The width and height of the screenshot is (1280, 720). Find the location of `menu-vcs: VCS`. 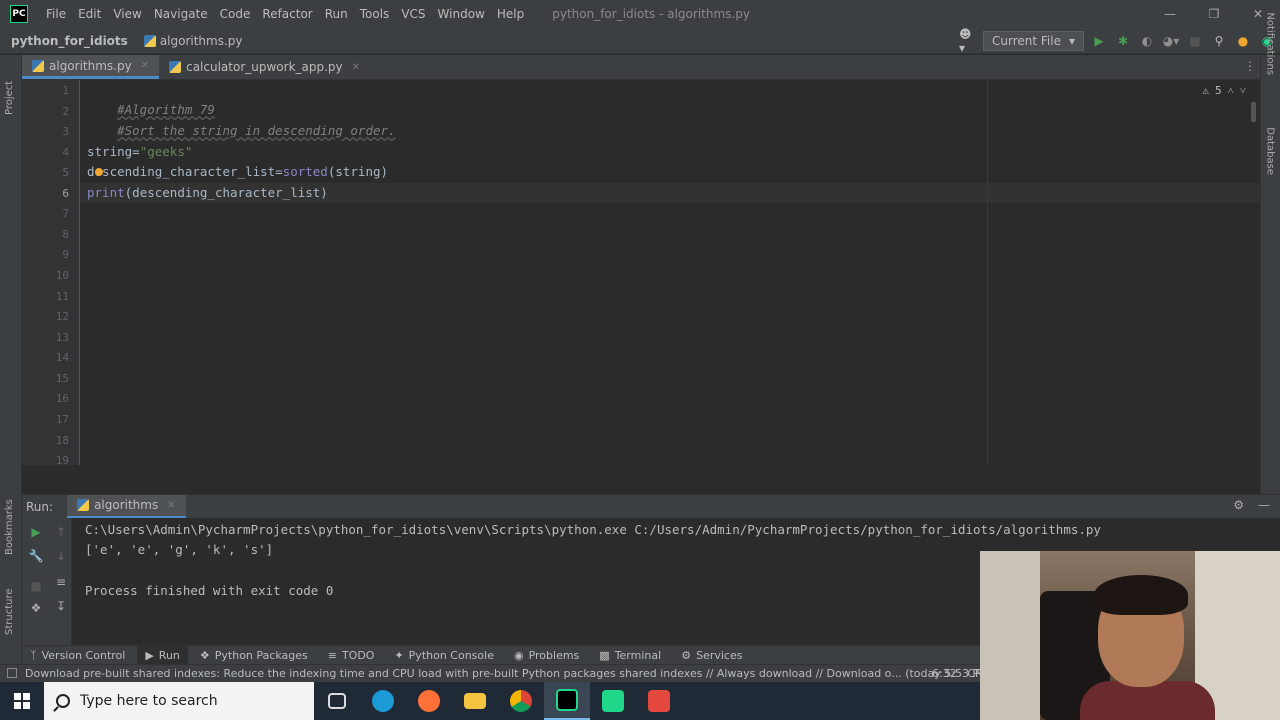

menu-vcs: VCS is located at coordinates (413, 14).